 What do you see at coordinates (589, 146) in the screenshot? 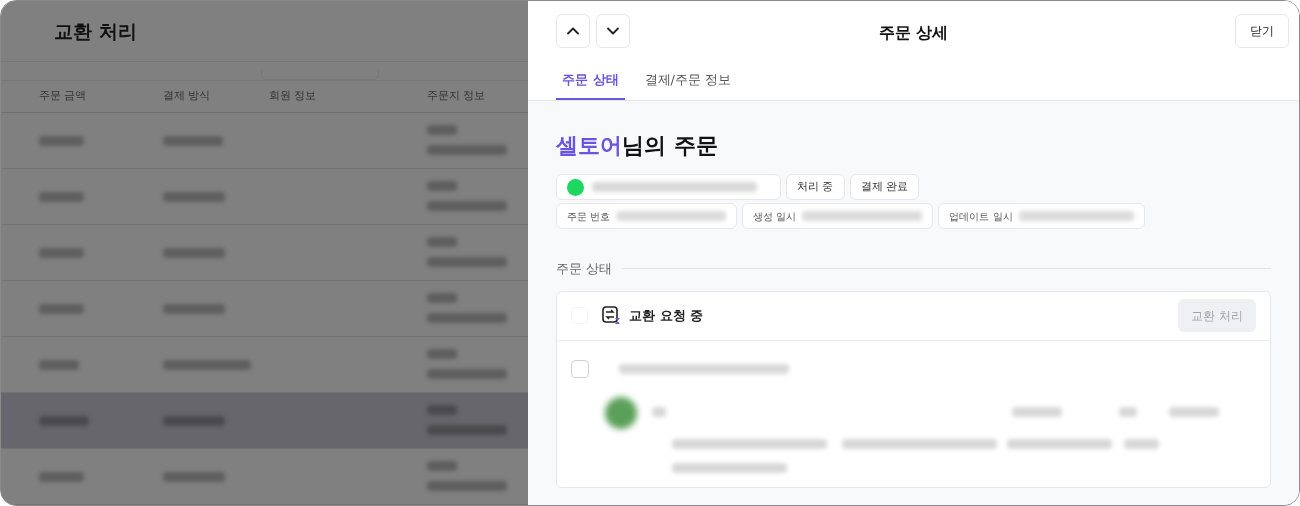
I see `customer-name: 셀토어` at bounding box center [589, 146].